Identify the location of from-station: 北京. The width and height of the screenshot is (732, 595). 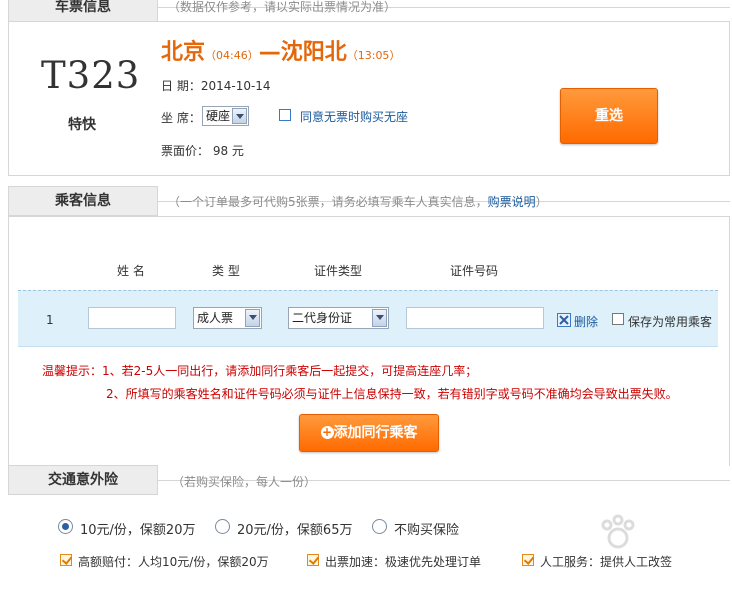
(183, 52).